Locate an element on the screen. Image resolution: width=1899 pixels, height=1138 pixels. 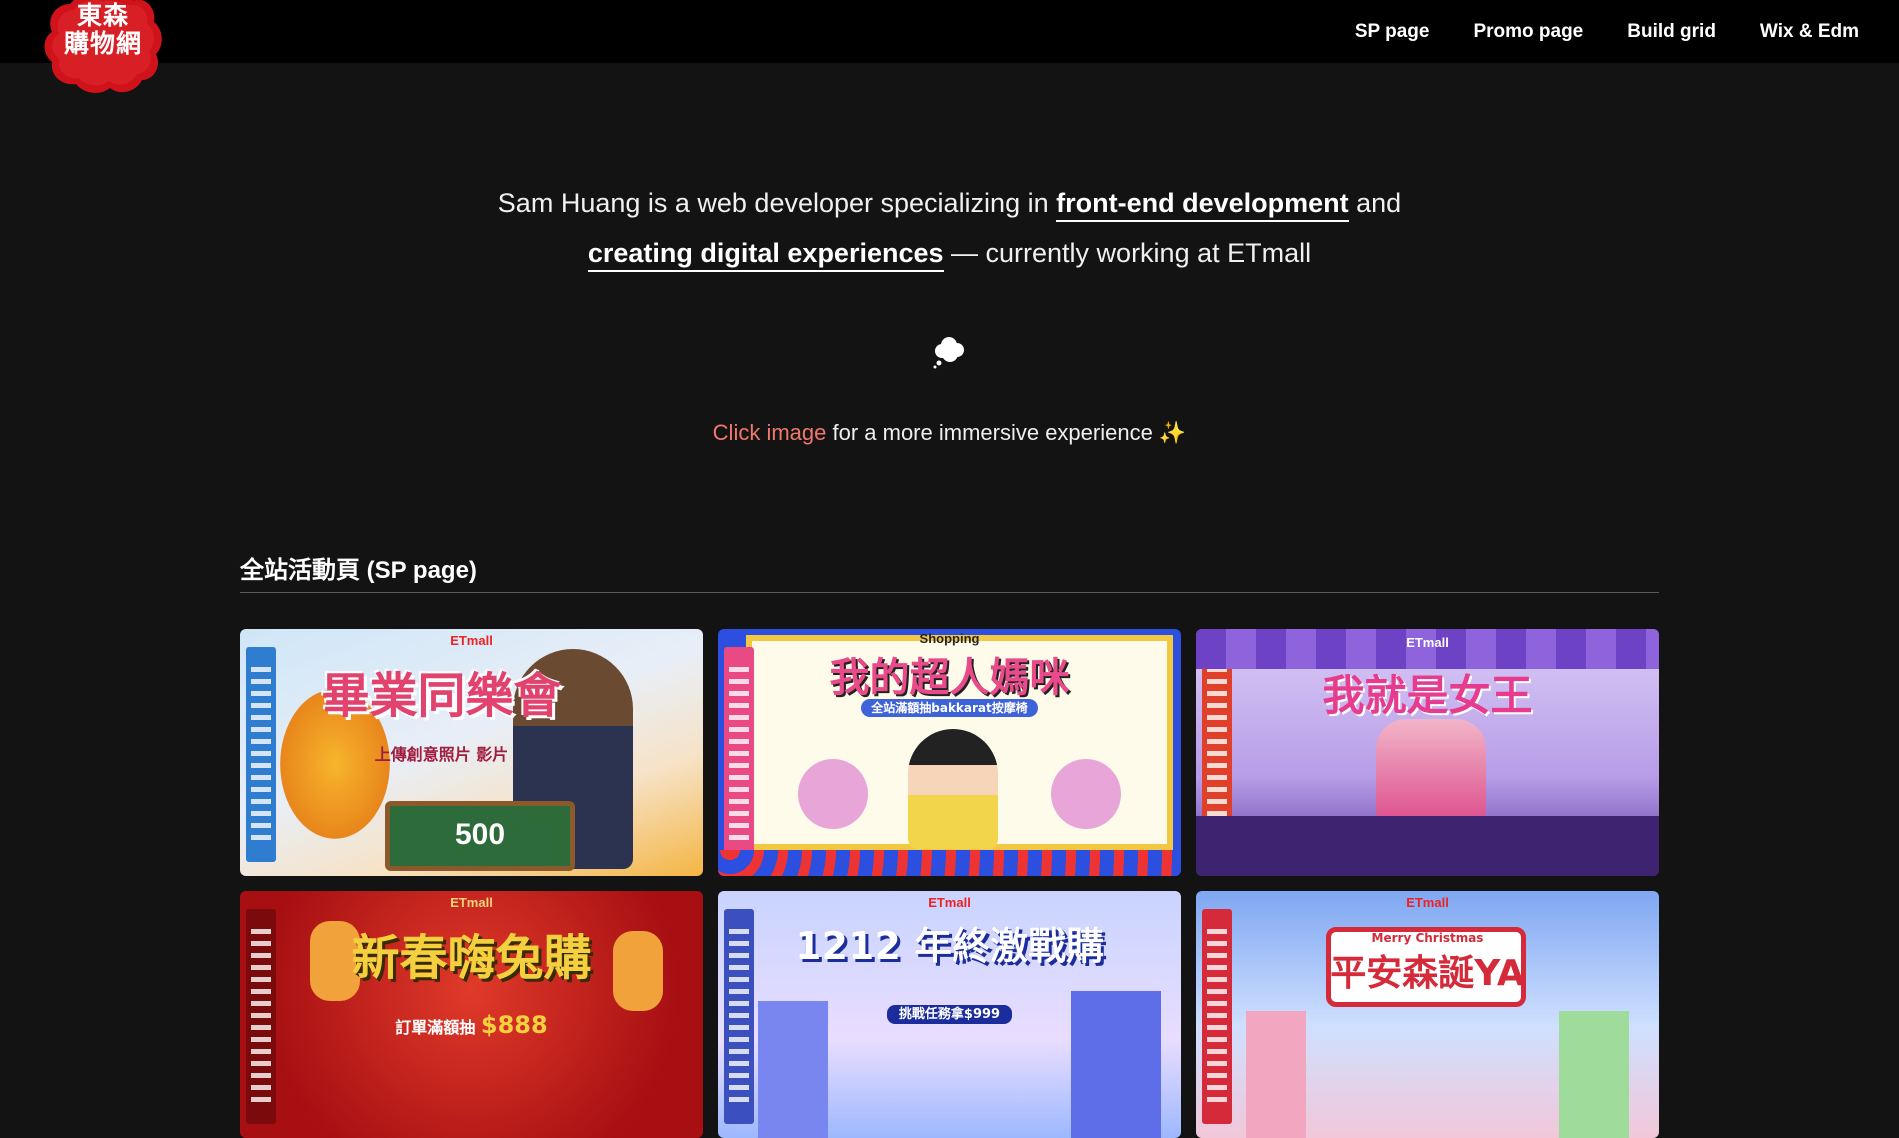
project-card-queen: ETmall 我就是女王 is located at coordinates (1427, 752).